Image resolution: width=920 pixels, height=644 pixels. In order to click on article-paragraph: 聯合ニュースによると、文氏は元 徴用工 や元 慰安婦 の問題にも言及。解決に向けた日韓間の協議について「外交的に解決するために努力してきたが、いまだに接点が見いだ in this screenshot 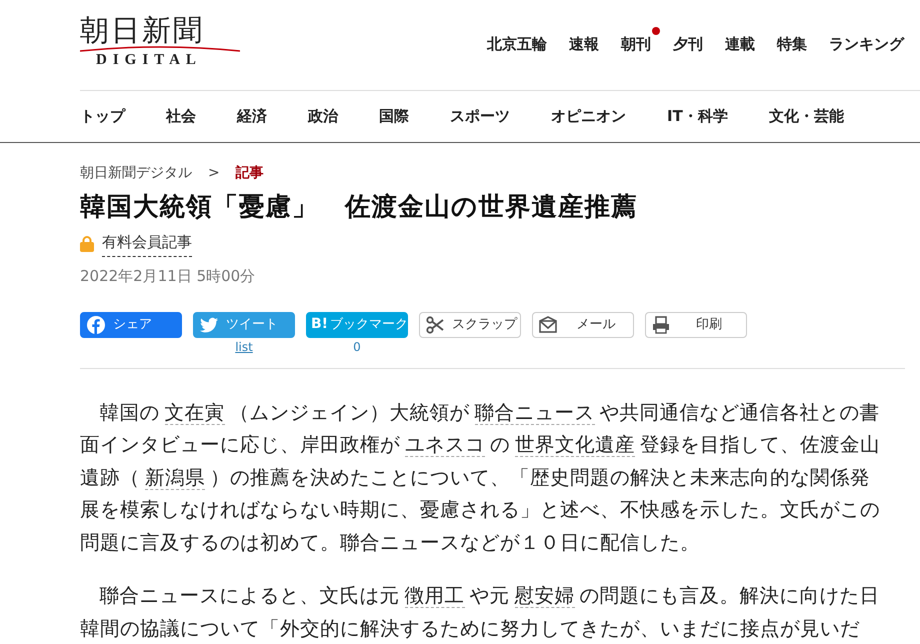, I will do `click(480, 612)`.